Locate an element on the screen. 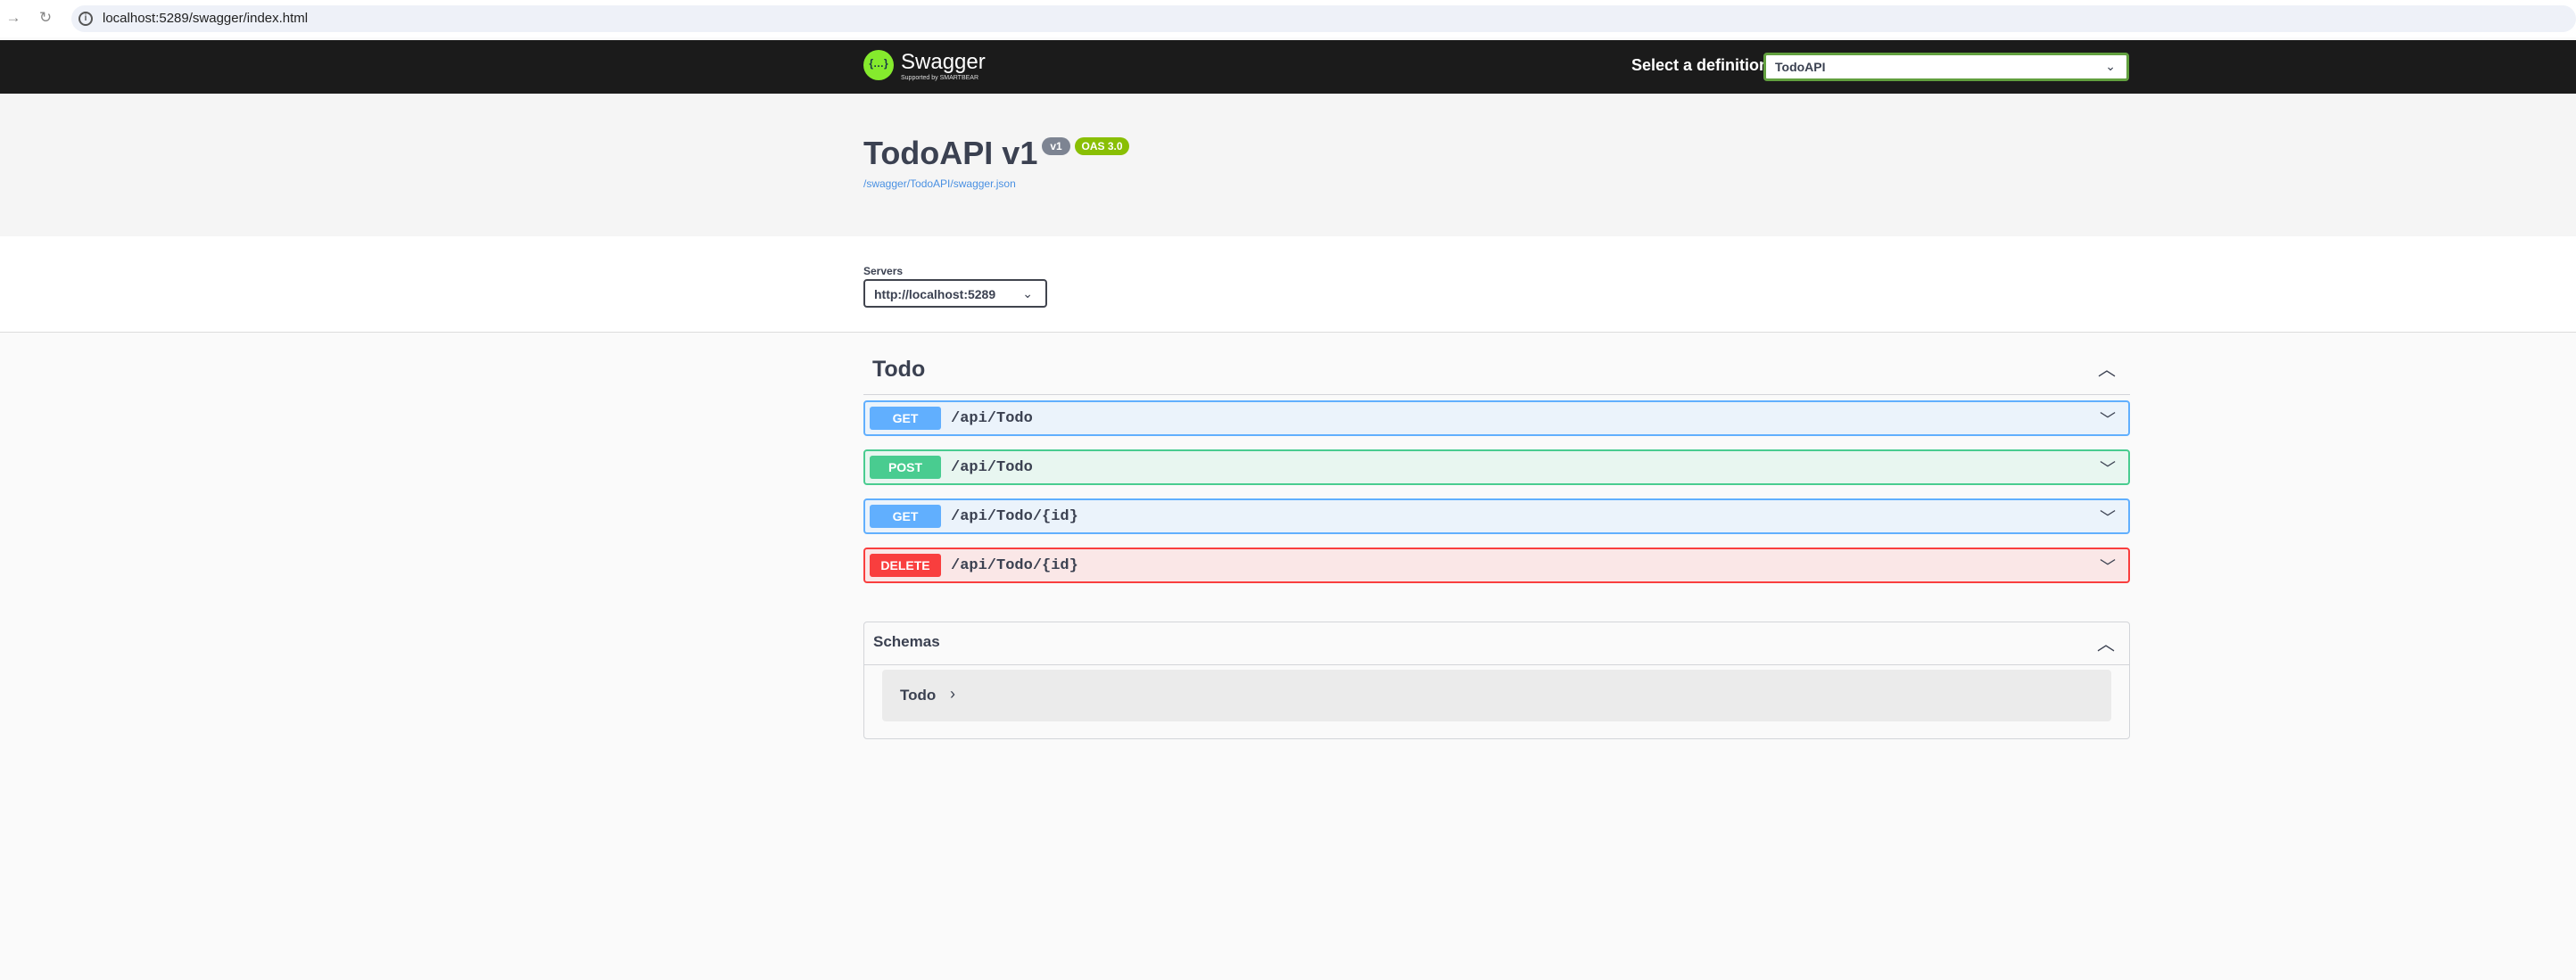 The width and height of the screenshot is (2576, 980). spec-json-link: /swagger/TodoAPI/swagger.json is located at coordinates (940, 184).